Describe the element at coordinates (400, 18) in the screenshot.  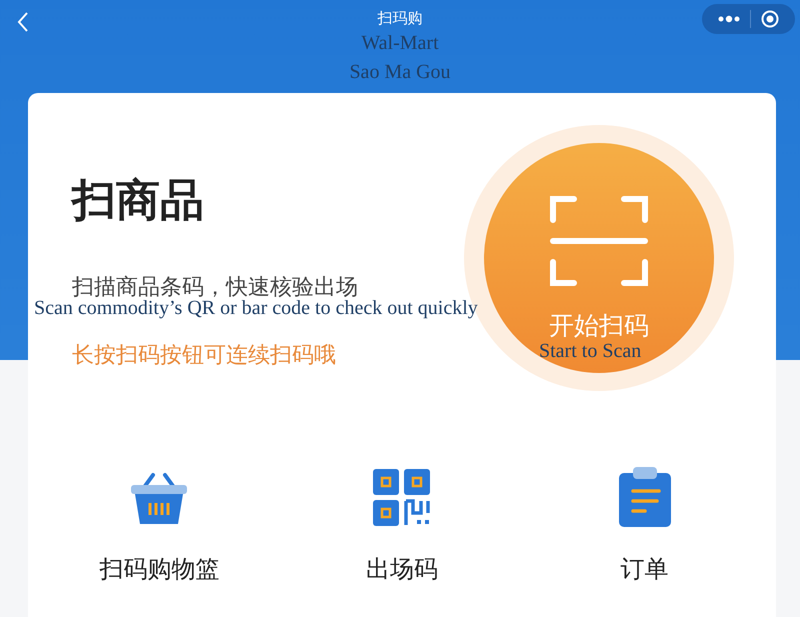
I see `page-title: 扫玛购` at that location.